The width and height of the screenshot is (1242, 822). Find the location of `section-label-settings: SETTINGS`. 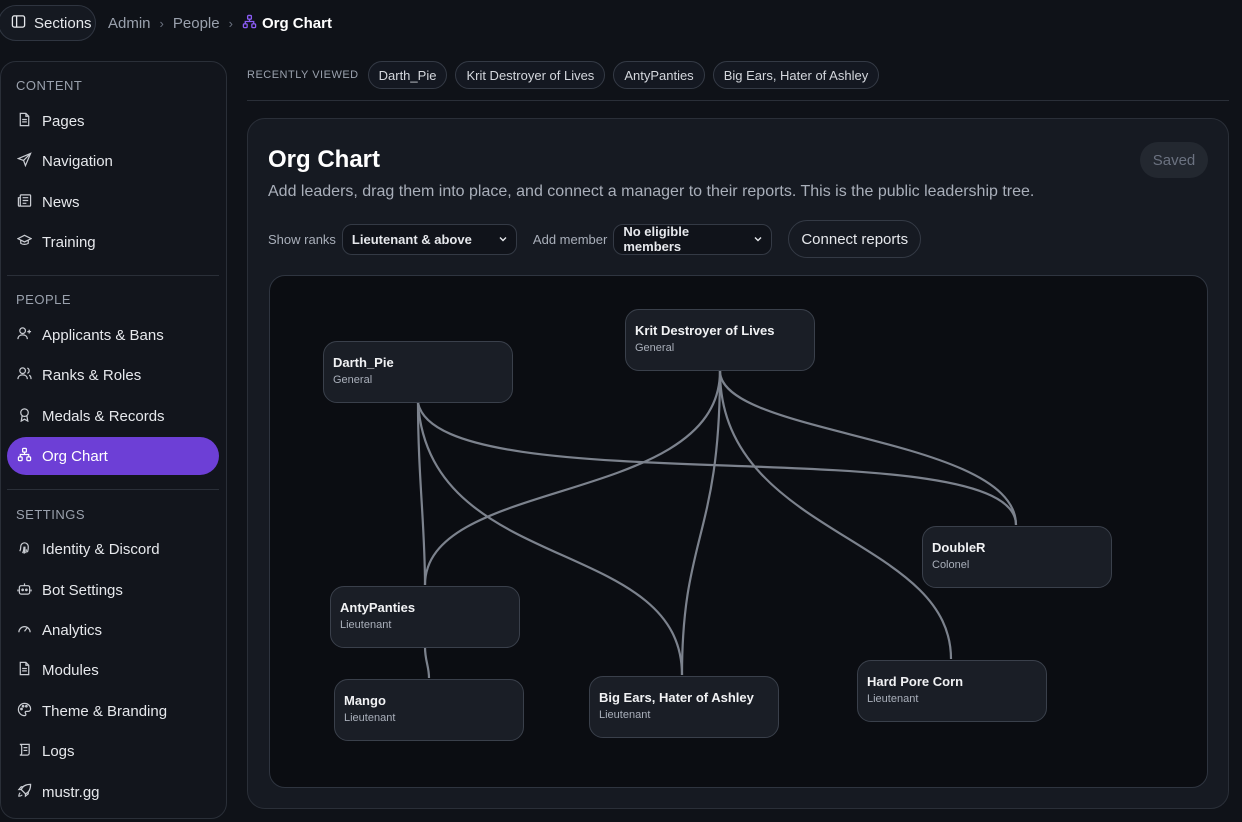

section-label-settings: SETTINGS is located at coordinates (51, 514).